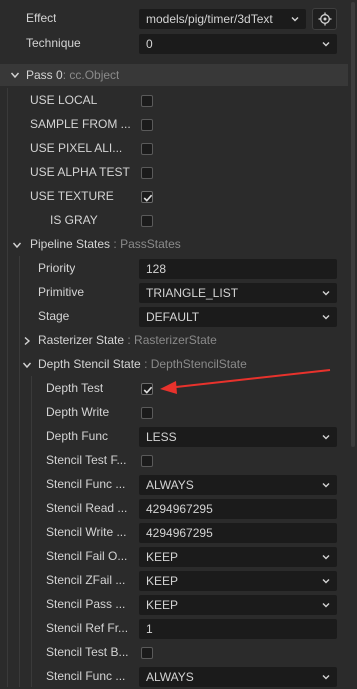 This screenshot has height=689, width=357. I want to click on annotation-arrow, so click(245, 381).